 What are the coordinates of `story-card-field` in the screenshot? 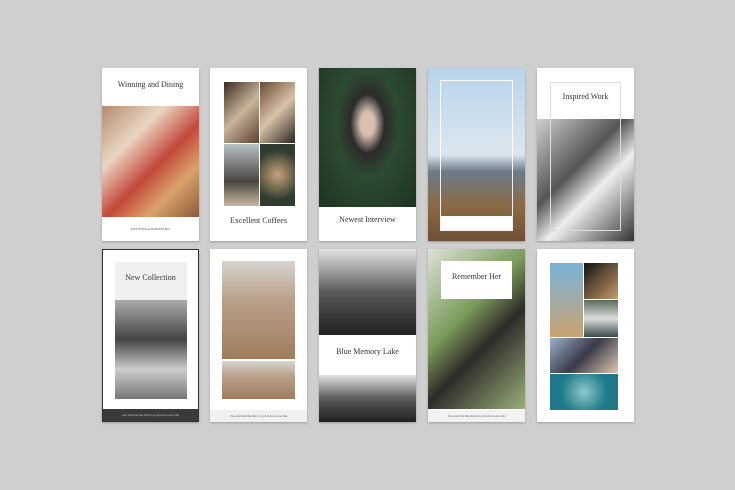 It's located at (476, 154).